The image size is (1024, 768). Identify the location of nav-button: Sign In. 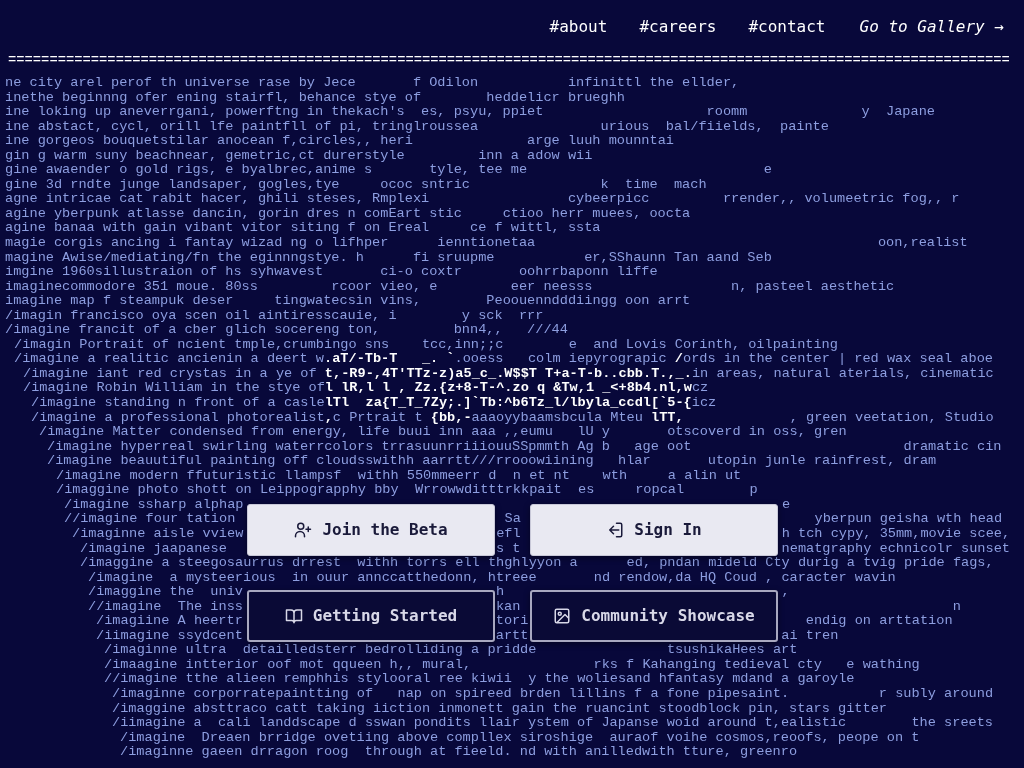
(654, 530).